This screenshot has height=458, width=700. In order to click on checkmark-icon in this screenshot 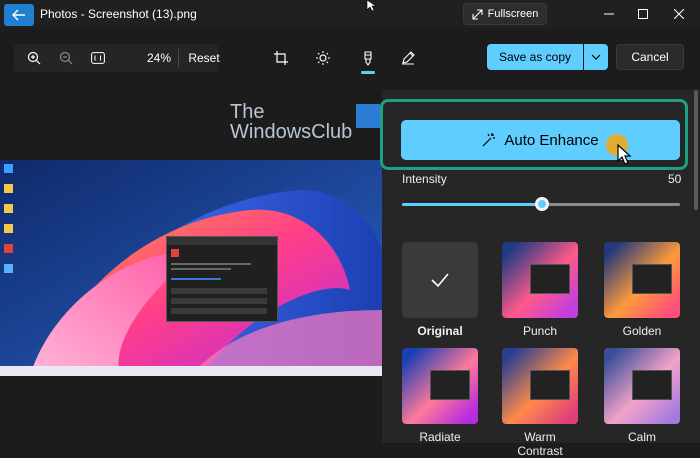, I will do `click(440, 280)`.